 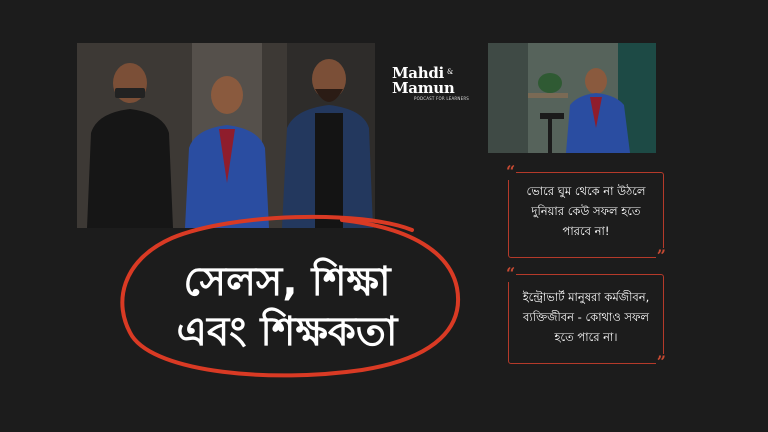 I want to click on podcast-logo: Mahdi & Mamun PODCAST FOR LEARNERS, so click(x=432, y=86).